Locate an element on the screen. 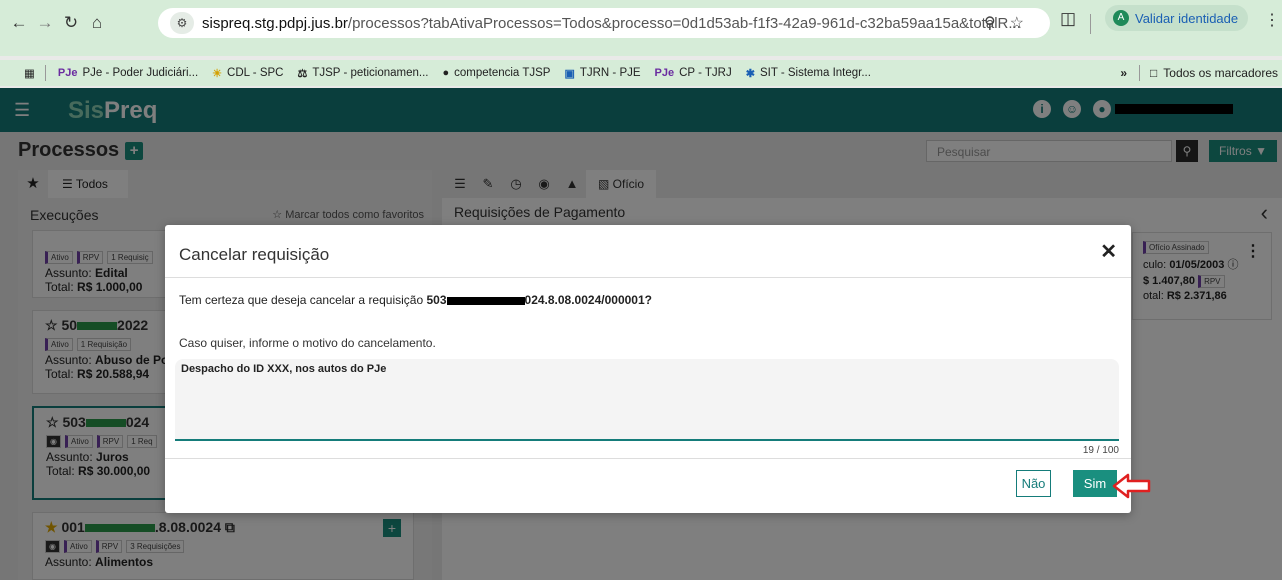  more-bookmarks-icon: » is located at coordinates (1123, 73).